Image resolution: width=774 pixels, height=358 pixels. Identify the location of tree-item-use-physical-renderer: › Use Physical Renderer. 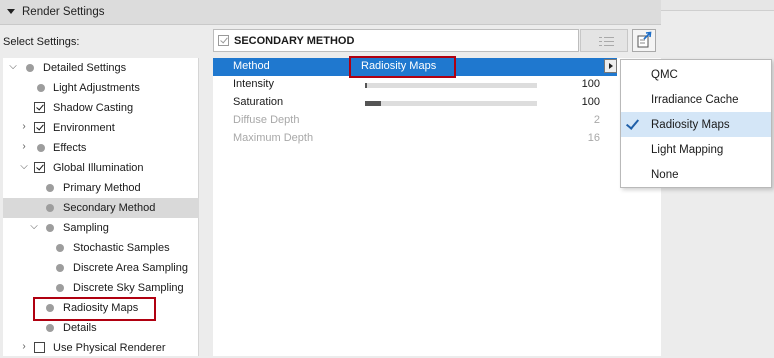
(101, 348).